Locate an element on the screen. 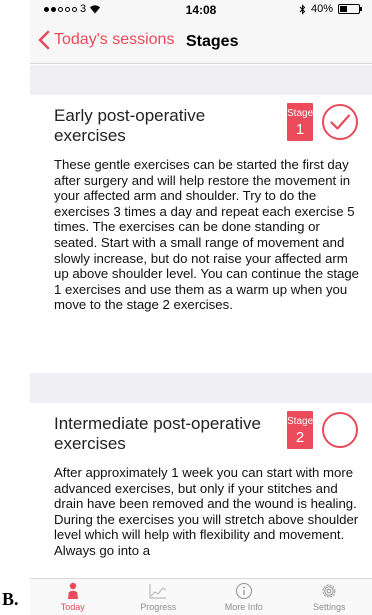 The height and width of the screenshot is (615, 372). tab-progress: Progress is located at coordinates (159, 597).